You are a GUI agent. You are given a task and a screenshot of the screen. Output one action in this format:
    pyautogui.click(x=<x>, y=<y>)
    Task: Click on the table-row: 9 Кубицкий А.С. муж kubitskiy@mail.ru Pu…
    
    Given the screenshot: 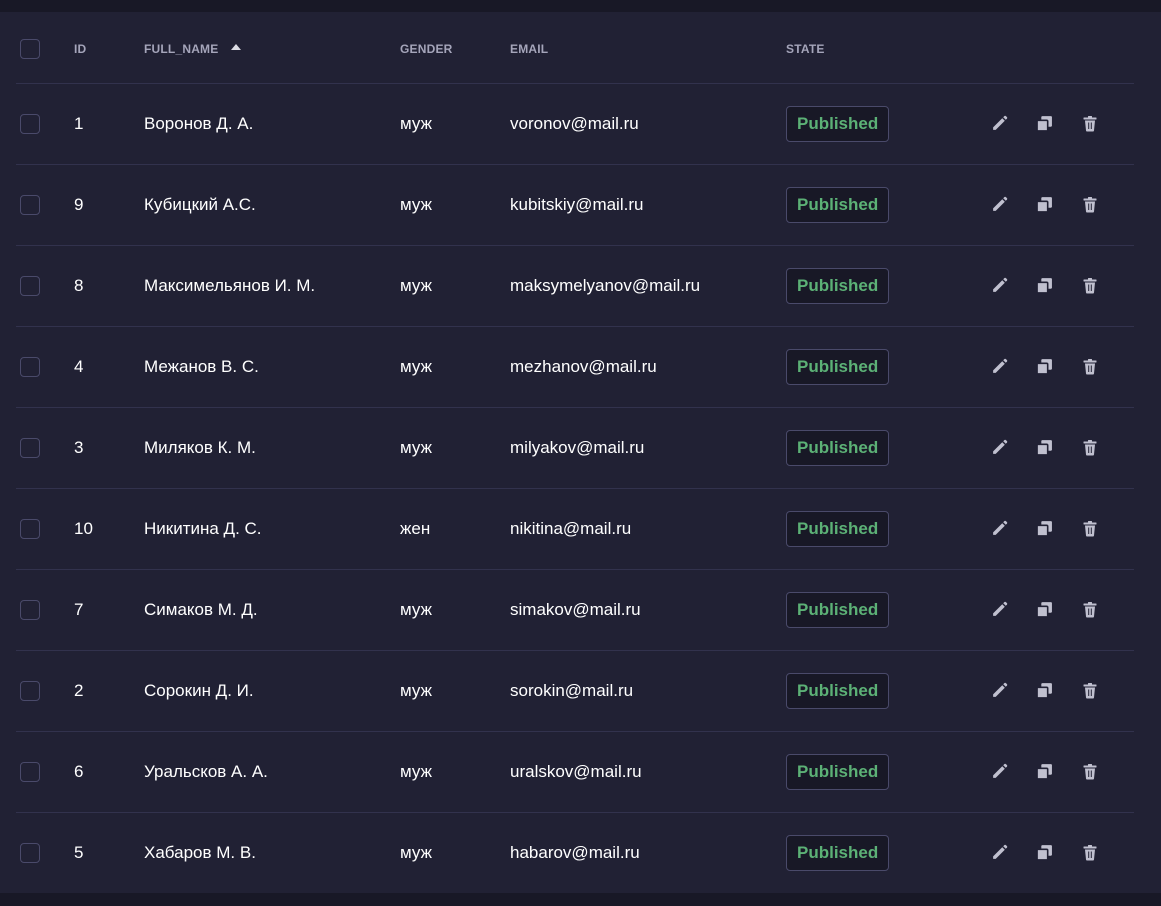 What is the action you would take?
    pyautogui.click(x=575, y=205)
    